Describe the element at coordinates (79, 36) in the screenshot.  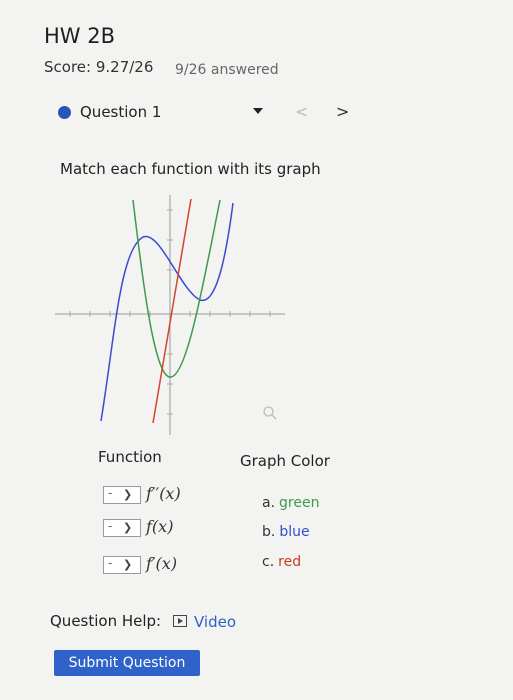
I see `assignment-title: HW 2B` at that location.